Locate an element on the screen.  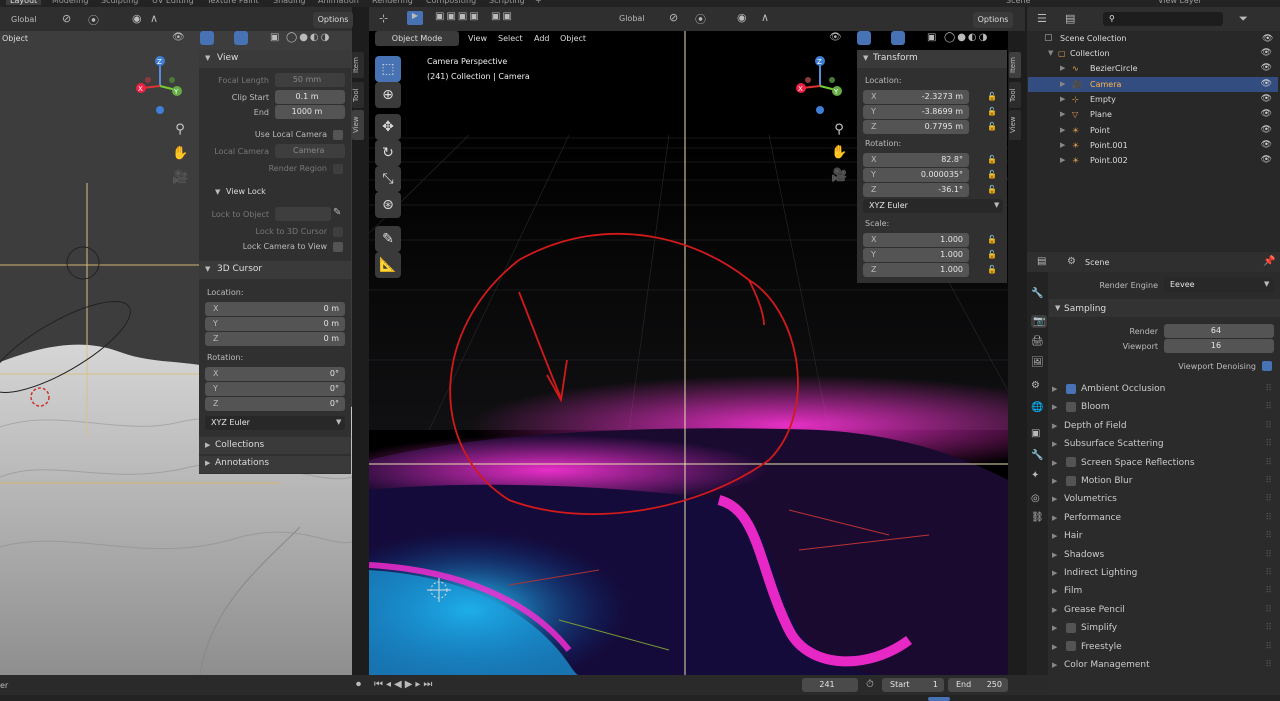
orientation-dropdown: Global is located at coordinates (24, 19).